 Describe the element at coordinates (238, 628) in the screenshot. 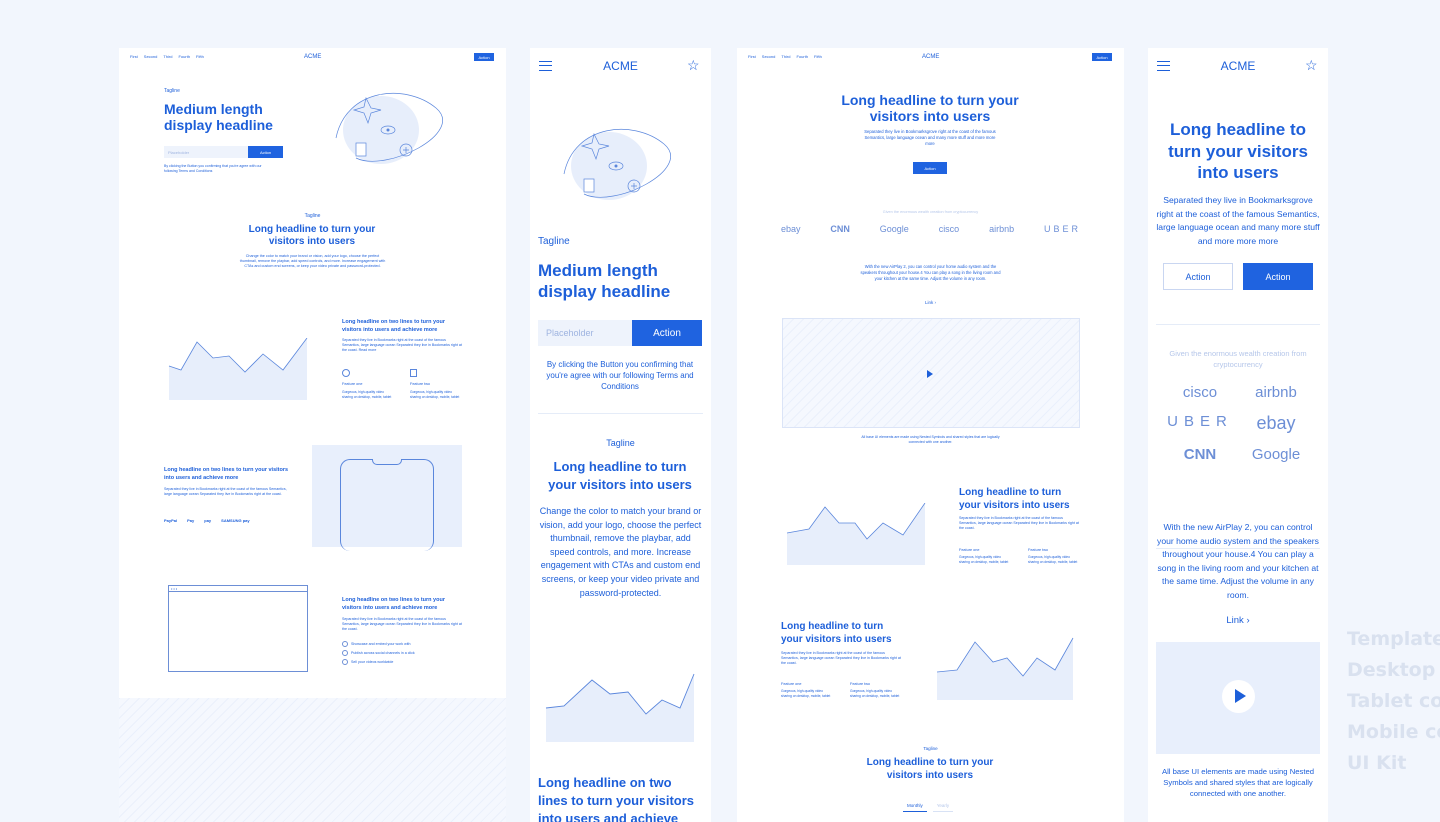

I see `browser-mockup: •••` at that location.